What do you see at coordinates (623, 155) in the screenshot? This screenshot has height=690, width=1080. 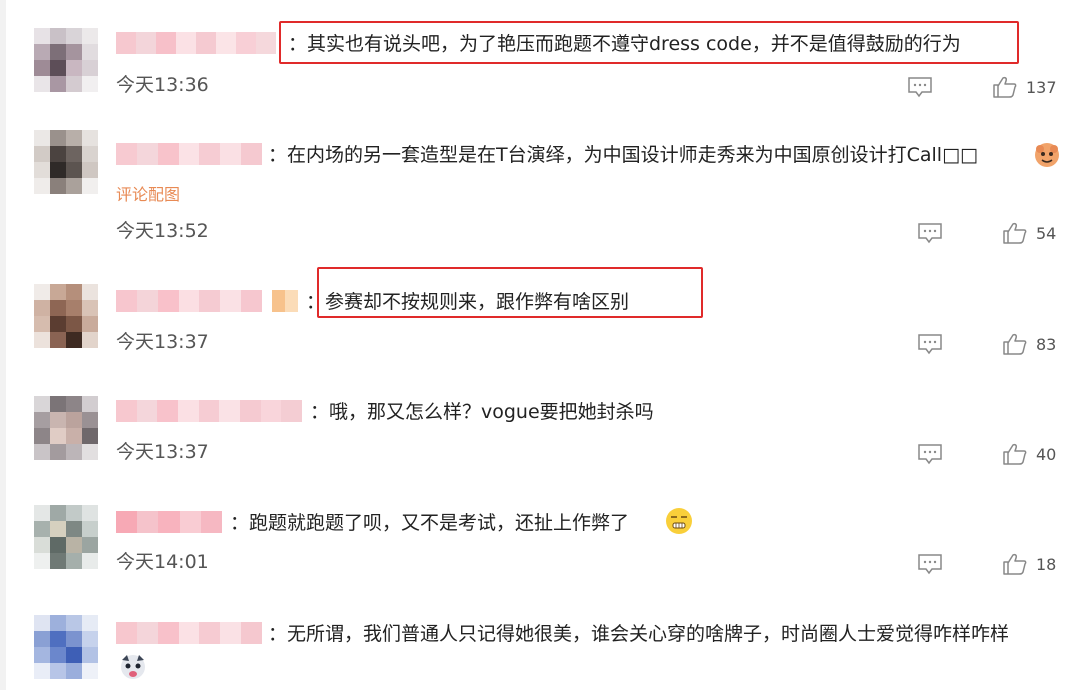 I see `comment-text: ：在内场的另一套造型是在T台演绎，为中国设计师走秀来为中国原创设计打Call□□` at bounding box center [623, 155].